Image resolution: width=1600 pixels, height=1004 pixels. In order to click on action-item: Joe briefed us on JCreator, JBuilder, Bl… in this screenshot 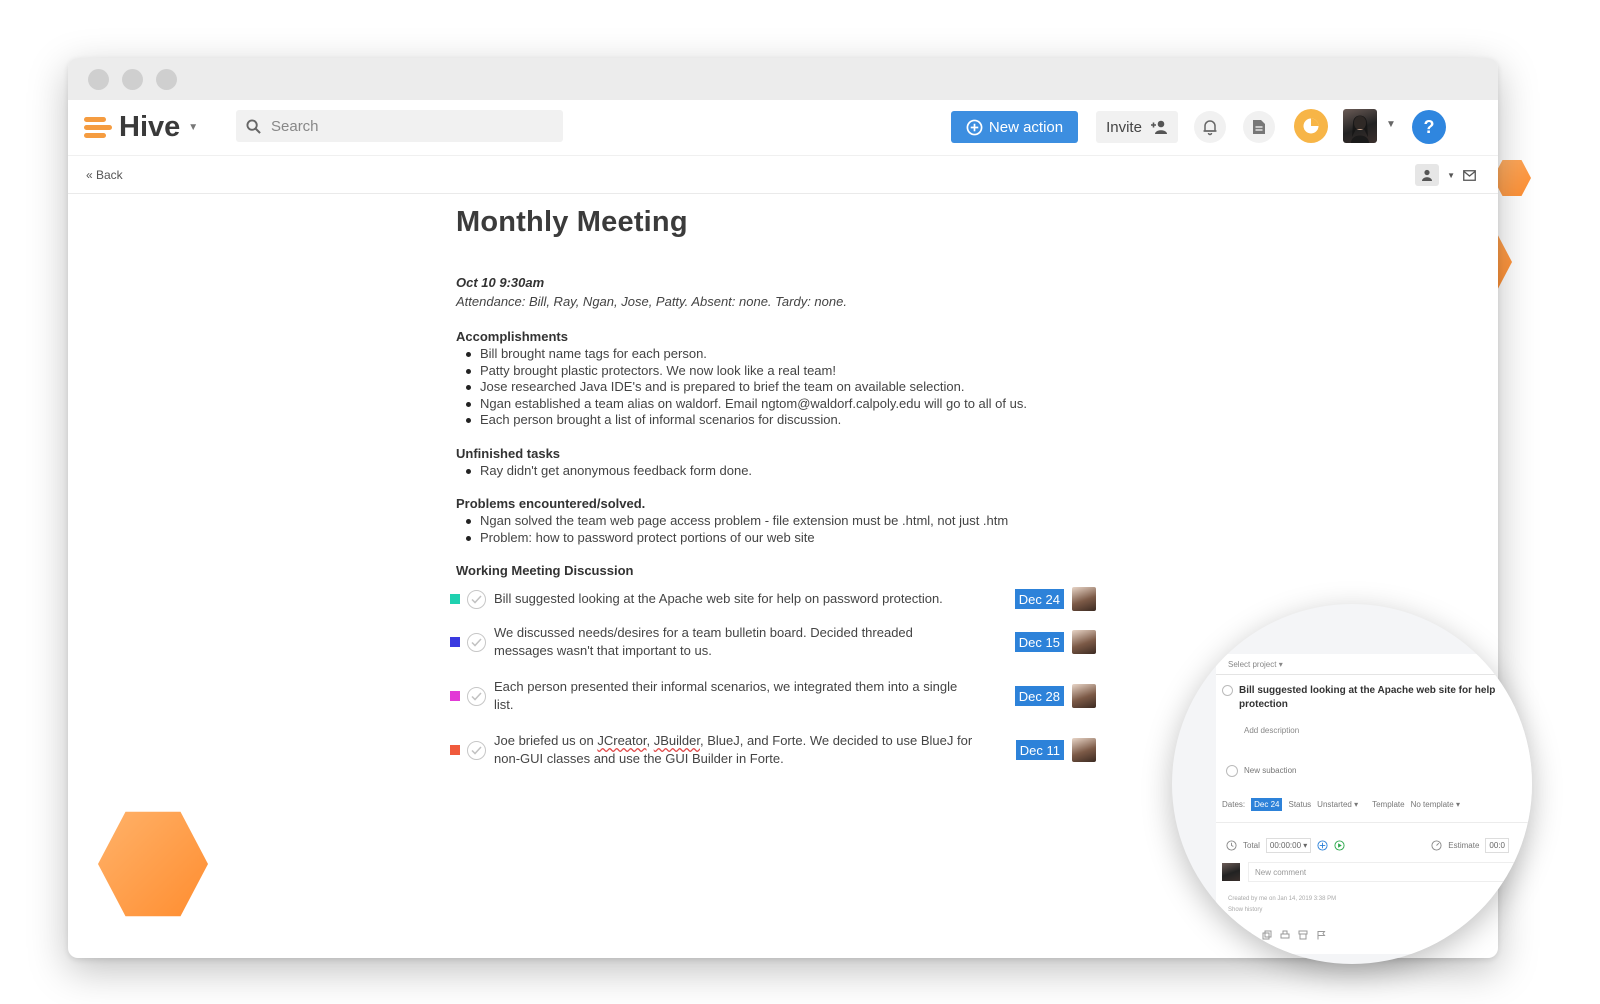, I will do `click(773, 750)`.